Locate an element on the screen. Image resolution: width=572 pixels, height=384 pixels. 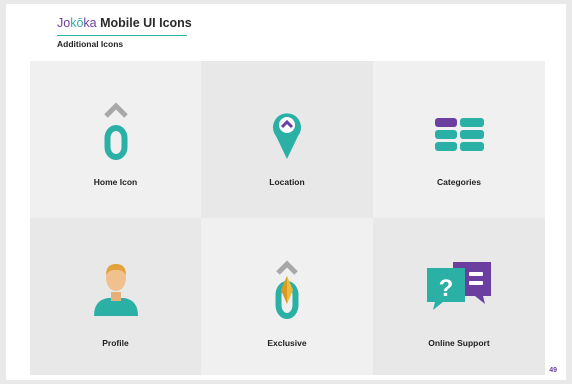
brand-title: Jokōka Mobile UI Icons is located at coordinates (124, 23).